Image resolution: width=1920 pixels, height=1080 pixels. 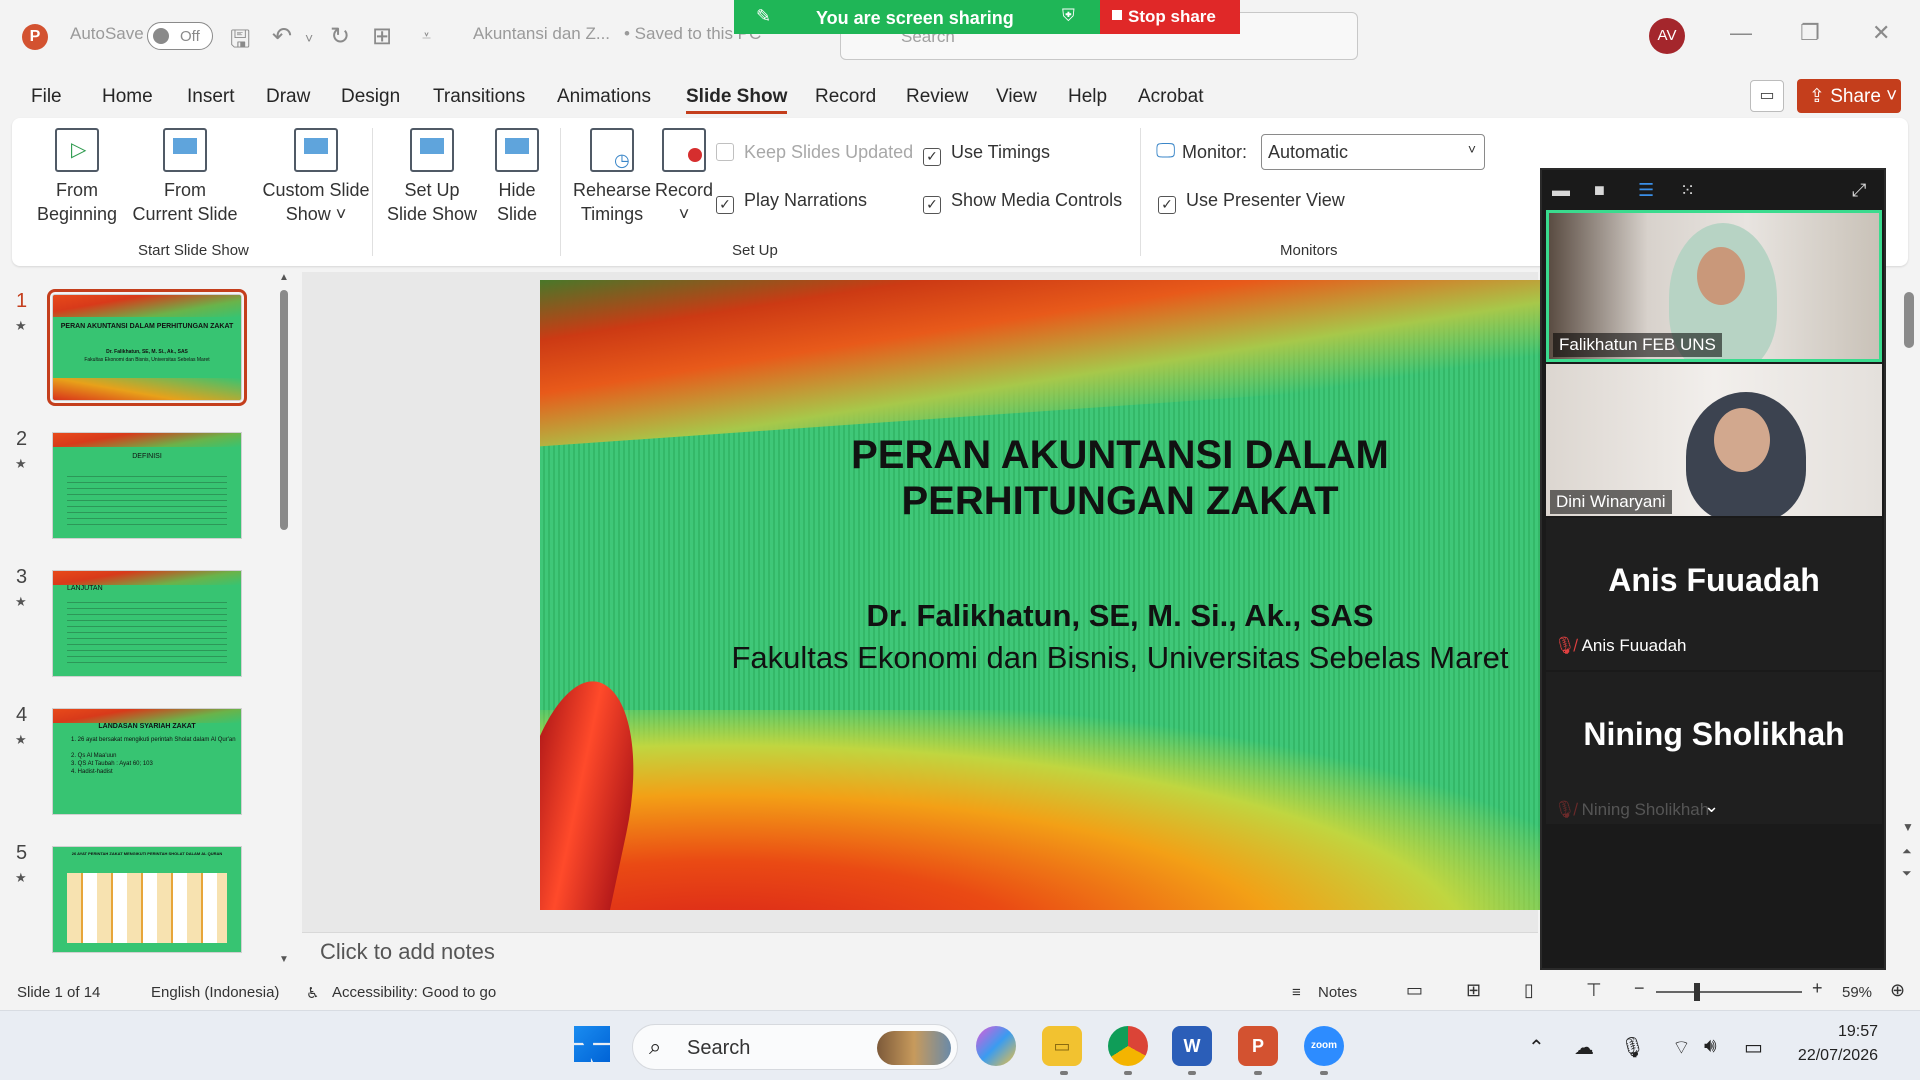 I want to click on zoom-app-icon: zoom, so click(x=1324, y=1046).